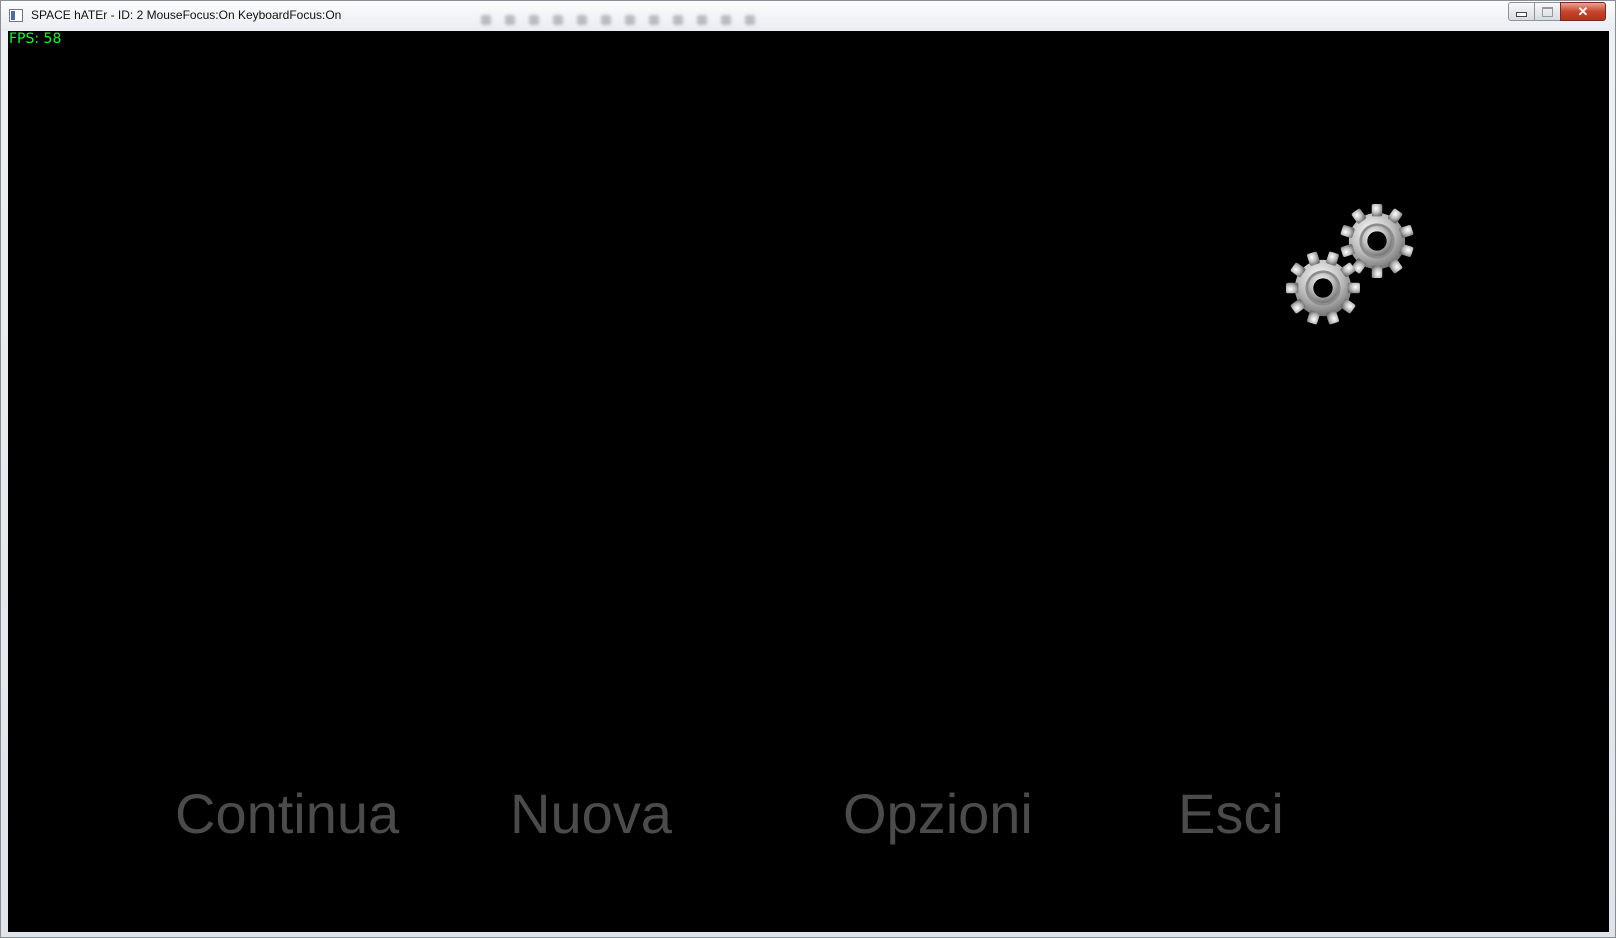 The width and height of the screenshot is (1616, 938). I want to click on maximize-icon, so click(1547, 12).